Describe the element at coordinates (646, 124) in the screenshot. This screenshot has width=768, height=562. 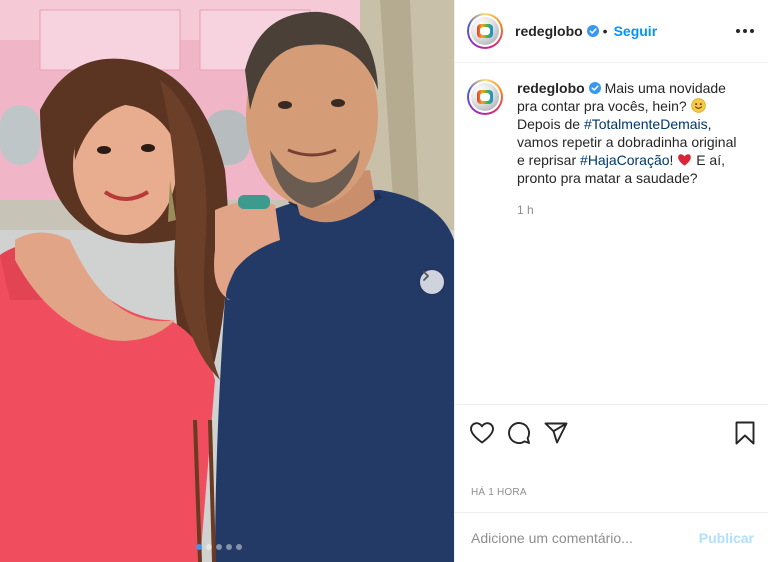
I see `hashtag-link: #TotalmenteDemais` at that location.